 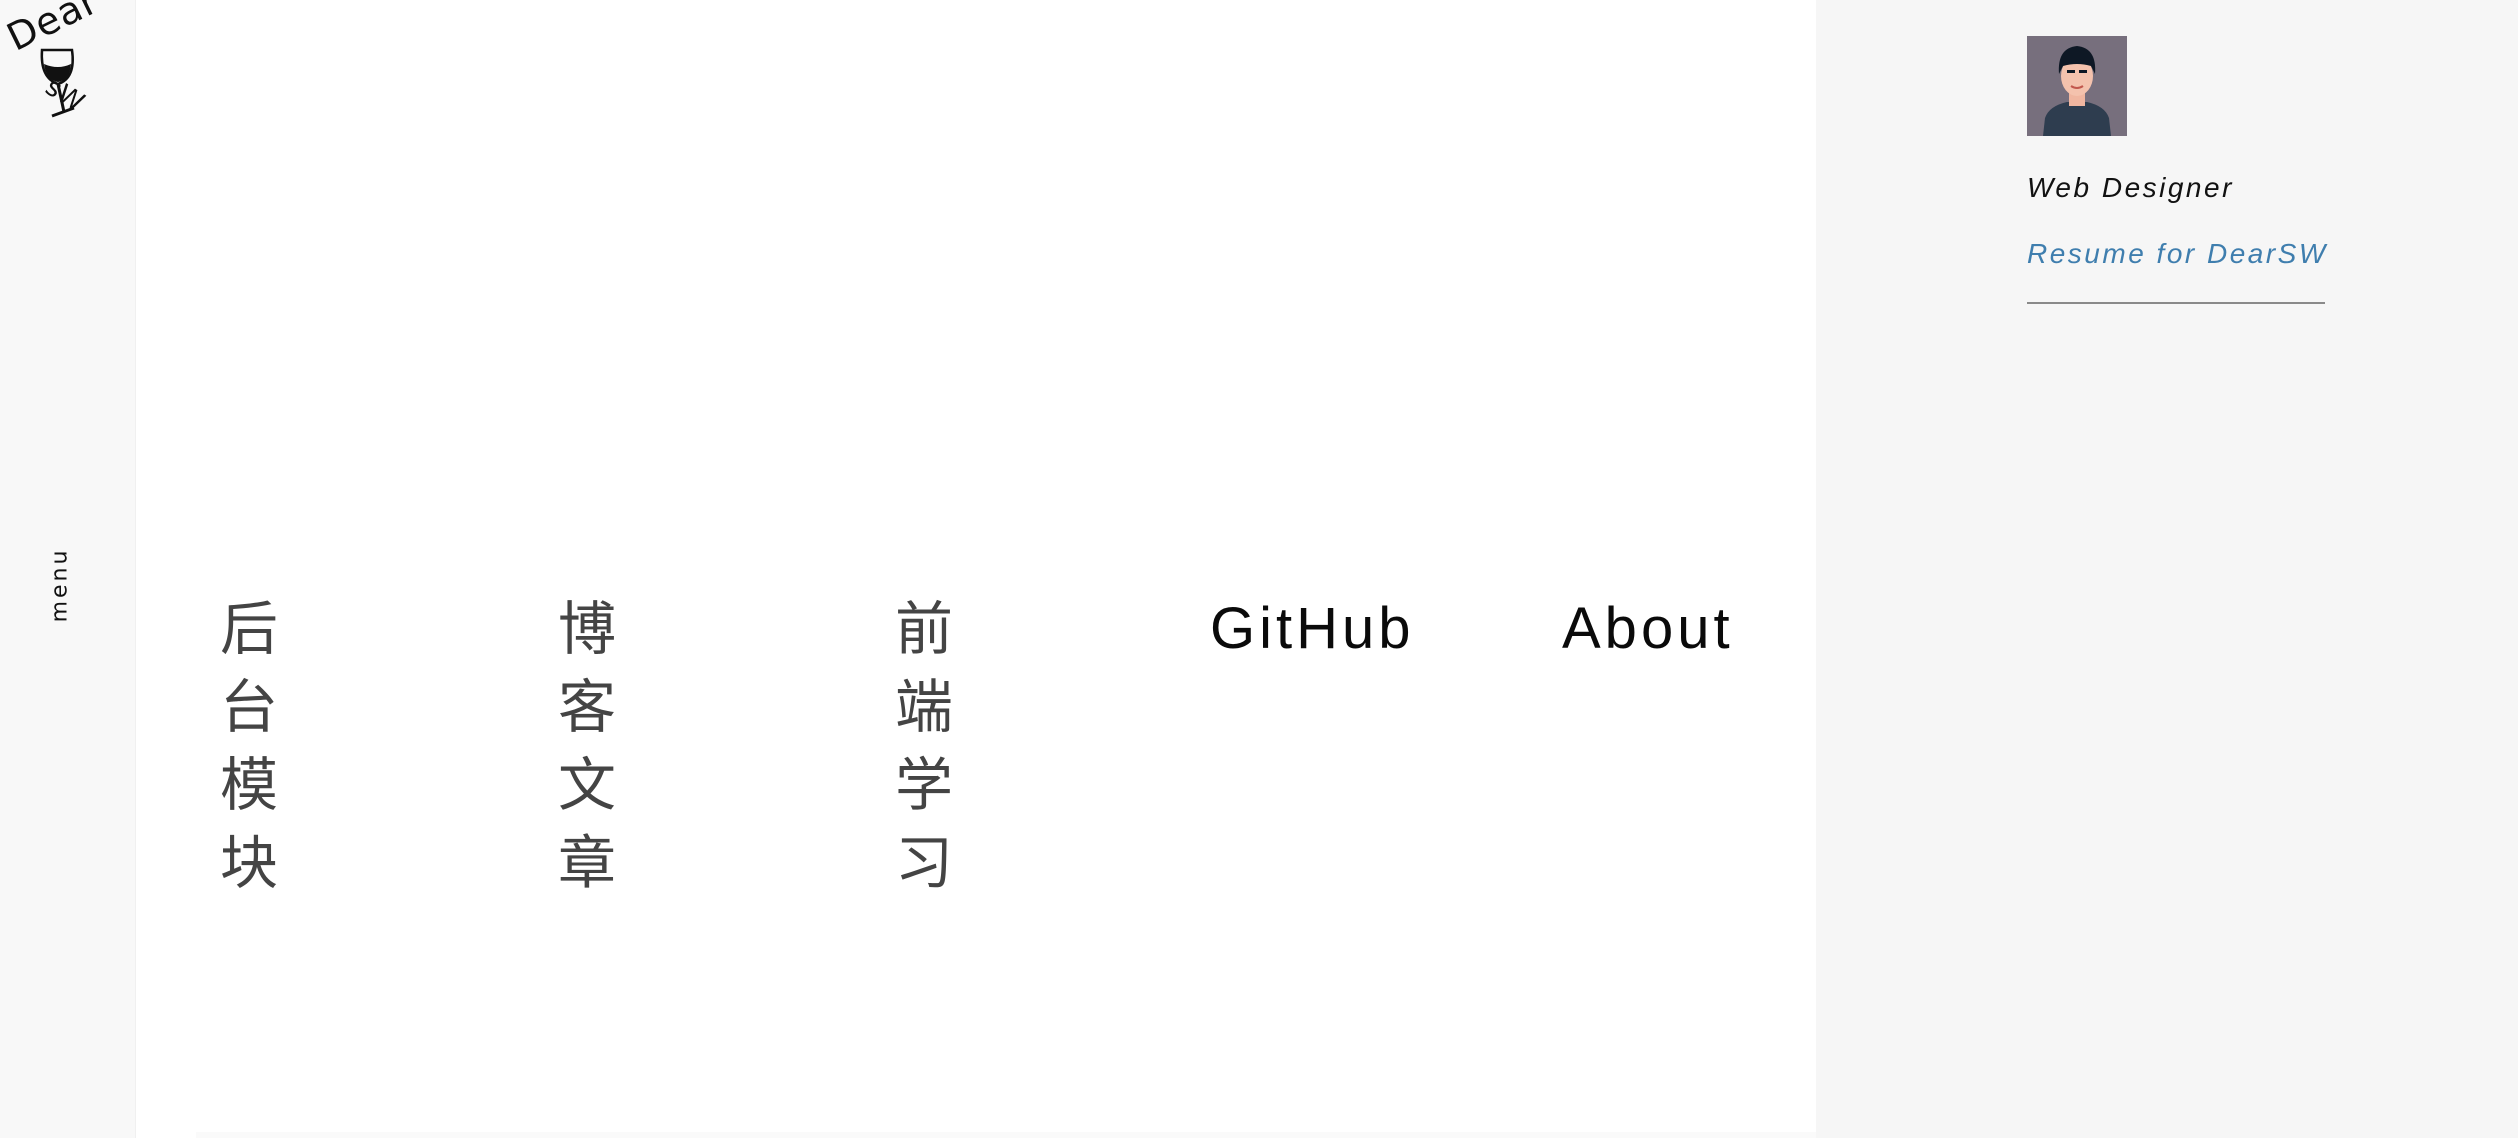 What do you see at coordinates (1006, 1135) in the screenshot?
I see `footer-shade` at bounding box center [1006, 1135].